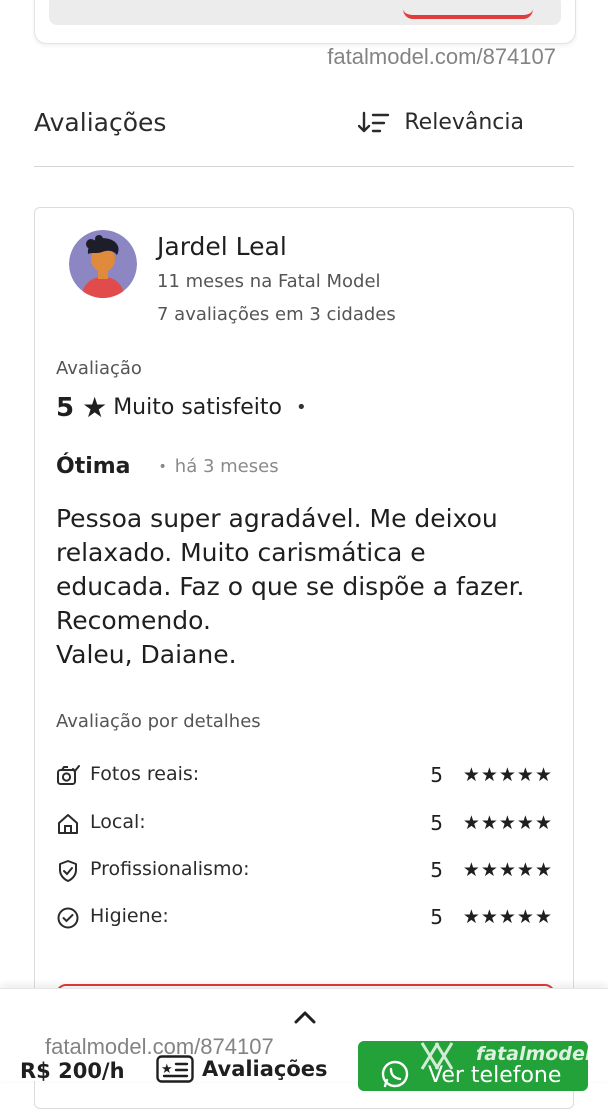 The height and width of the screenshot is (1109, 608). Describe the element at coordinates (305, 12) in the screenshot. I see `previous-card-bar` at that location.